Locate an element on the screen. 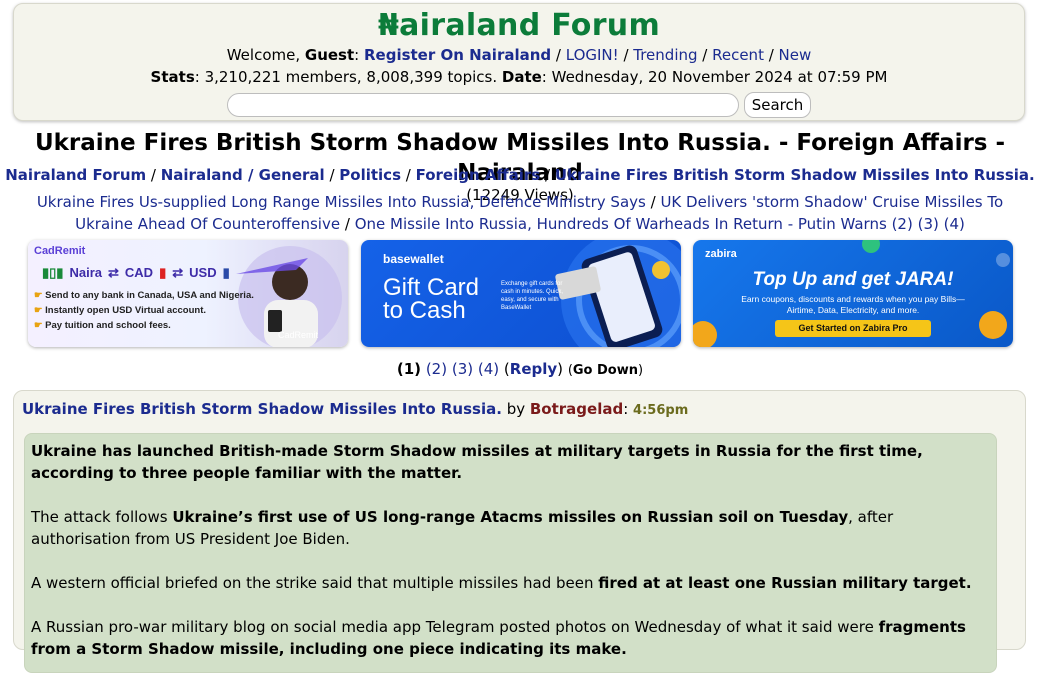  stats-value: 3,210,221 members, 8,008,399 topics. is located at coordinates (351, 77).